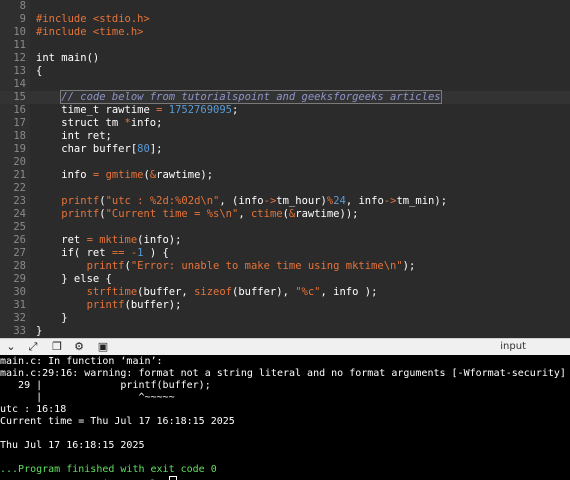 Image resolution: width=570 pixels, height=480 pixels. I want to click on code-line: 20, so click(285, 162).